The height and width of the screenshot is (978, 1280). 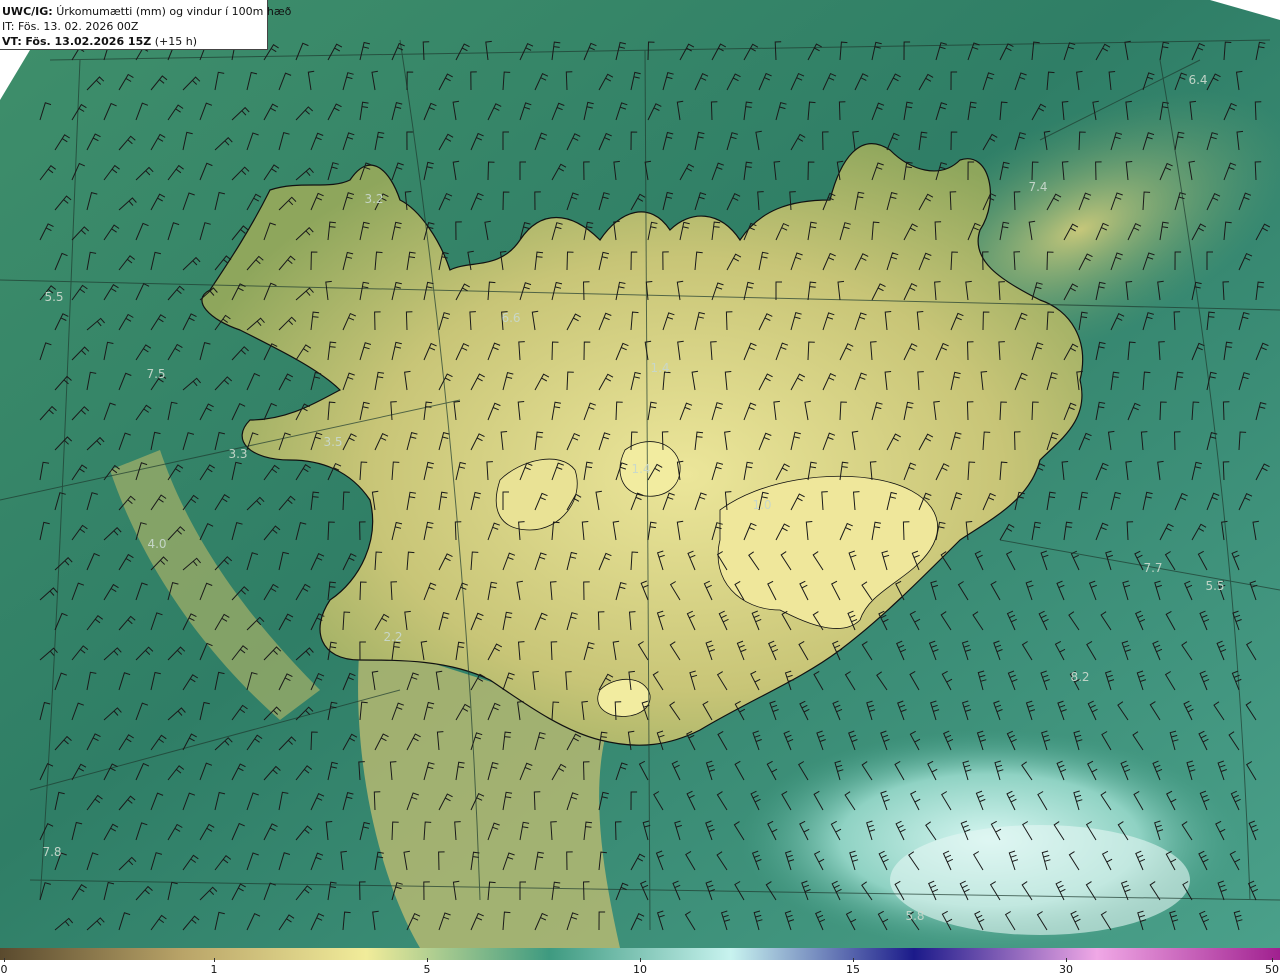 I want to click on valid-time-line: VT: Fös. 13.02.2026 15Z (+15 h), so click(x=134, y=41).